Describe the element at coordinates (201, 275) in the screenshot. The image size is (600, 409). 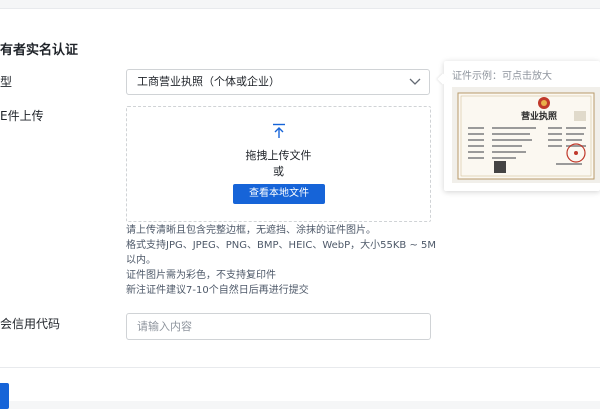
I see `upload-hint-line: 证件图片需为彩色，不支持复印件` at that location.